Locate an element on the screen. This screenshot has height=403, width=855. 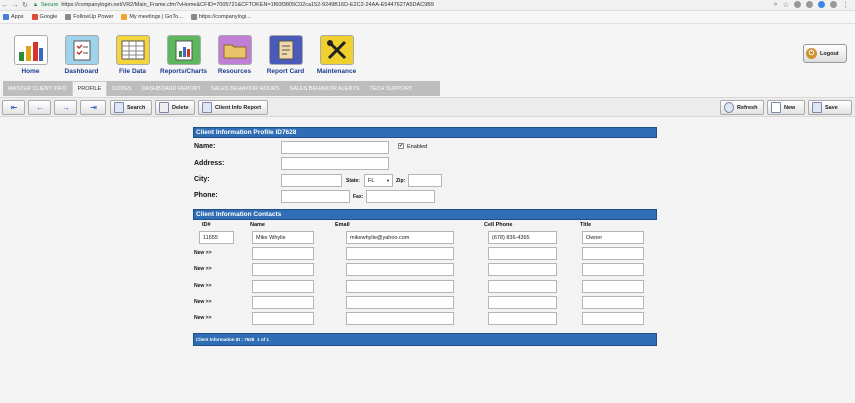
next-record-button: → is located at coordinates (65, 107).